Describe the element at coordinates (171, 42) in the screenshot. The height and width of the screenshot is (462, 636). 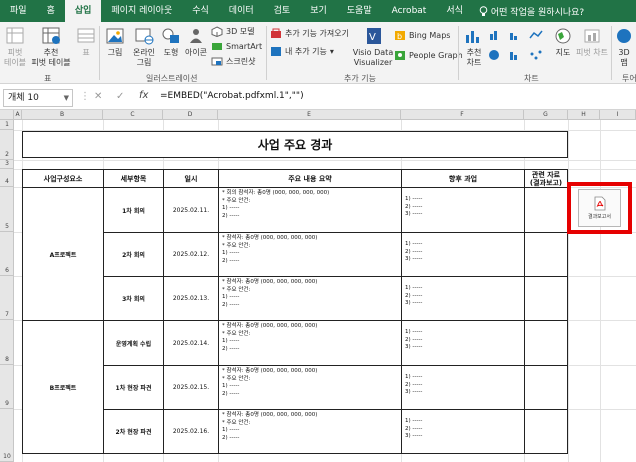
I see `shapes-button: 도형` at that location.